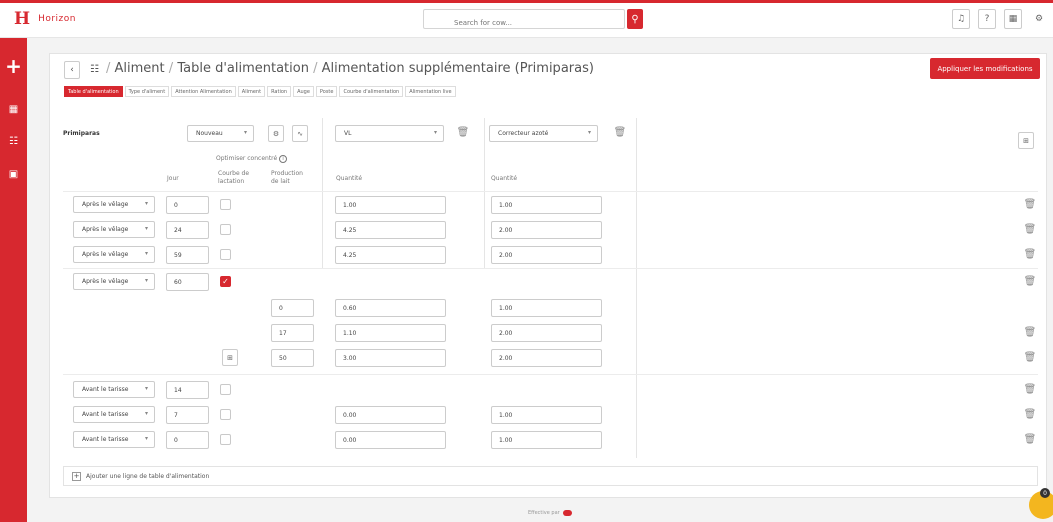  I want to click on app-logo: H Horizon, so click(45, 19).